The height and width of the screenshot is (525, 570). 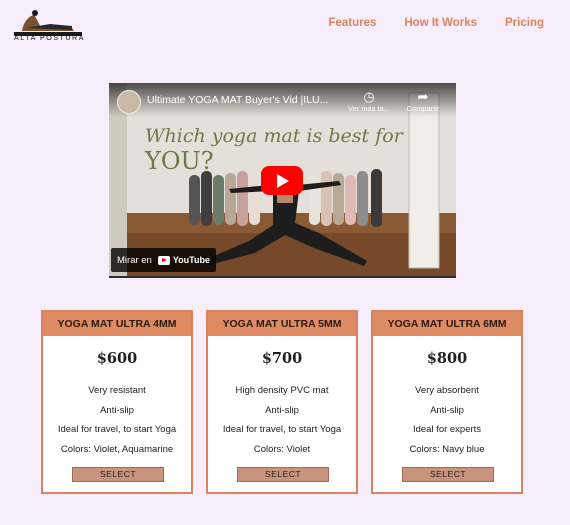 I want to click on feature-item: Colors: Violet, Aquamarine, so click(x=117, y=449).